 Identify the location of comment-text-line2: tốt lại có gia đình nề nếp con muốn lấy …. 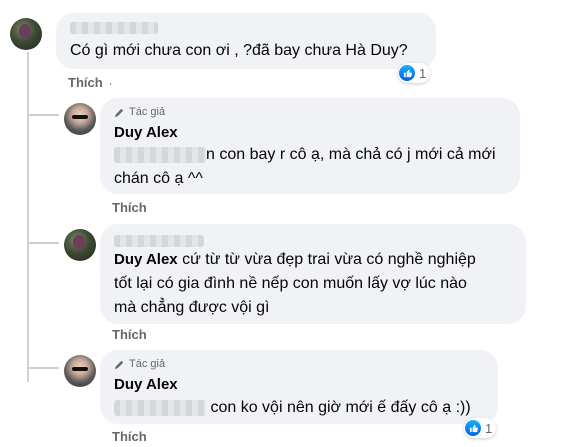
(290, 283).